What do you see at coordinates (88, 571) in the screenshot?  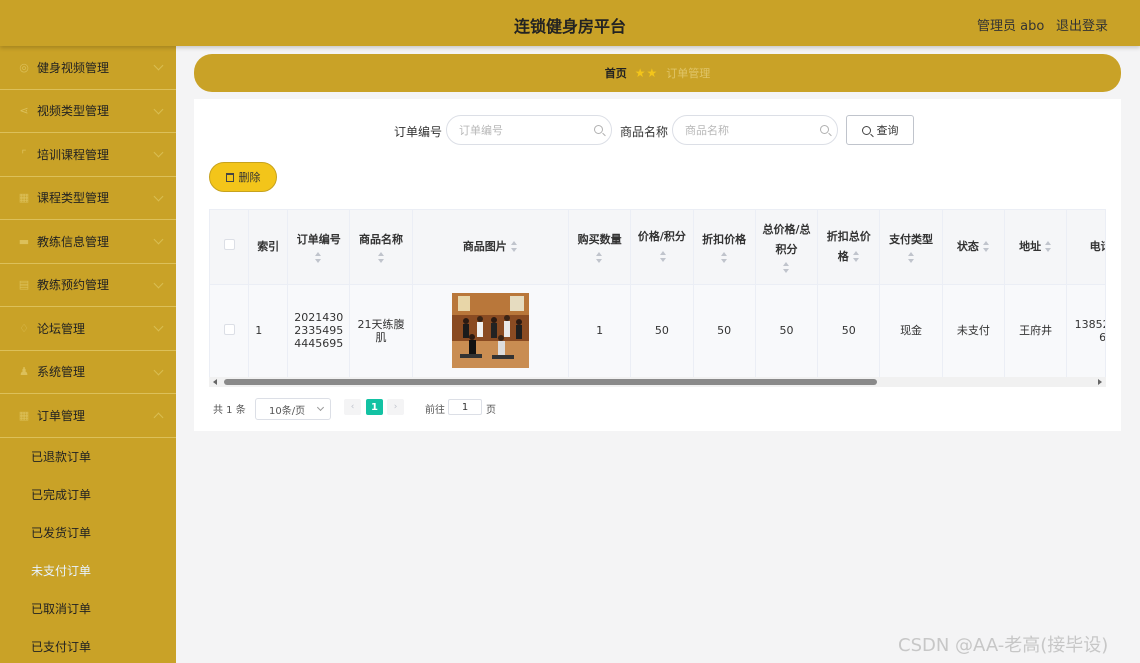 I see `sidebar-subitem-unpaid: 未支付订单` at bounding box center [88, 571].